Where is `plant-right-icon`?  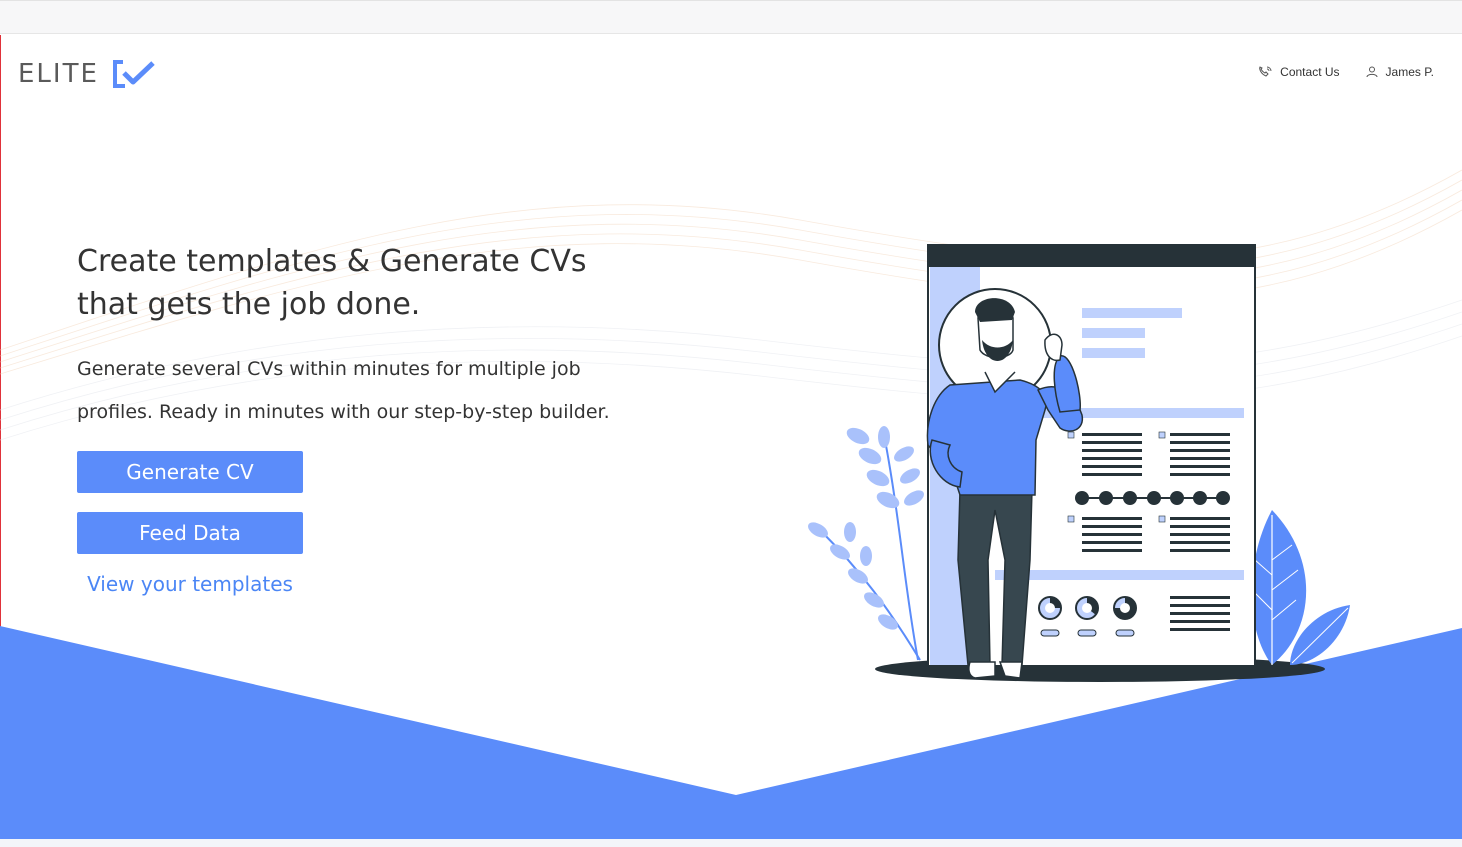 plant-right-icon is located at coordinates (1300, 587).